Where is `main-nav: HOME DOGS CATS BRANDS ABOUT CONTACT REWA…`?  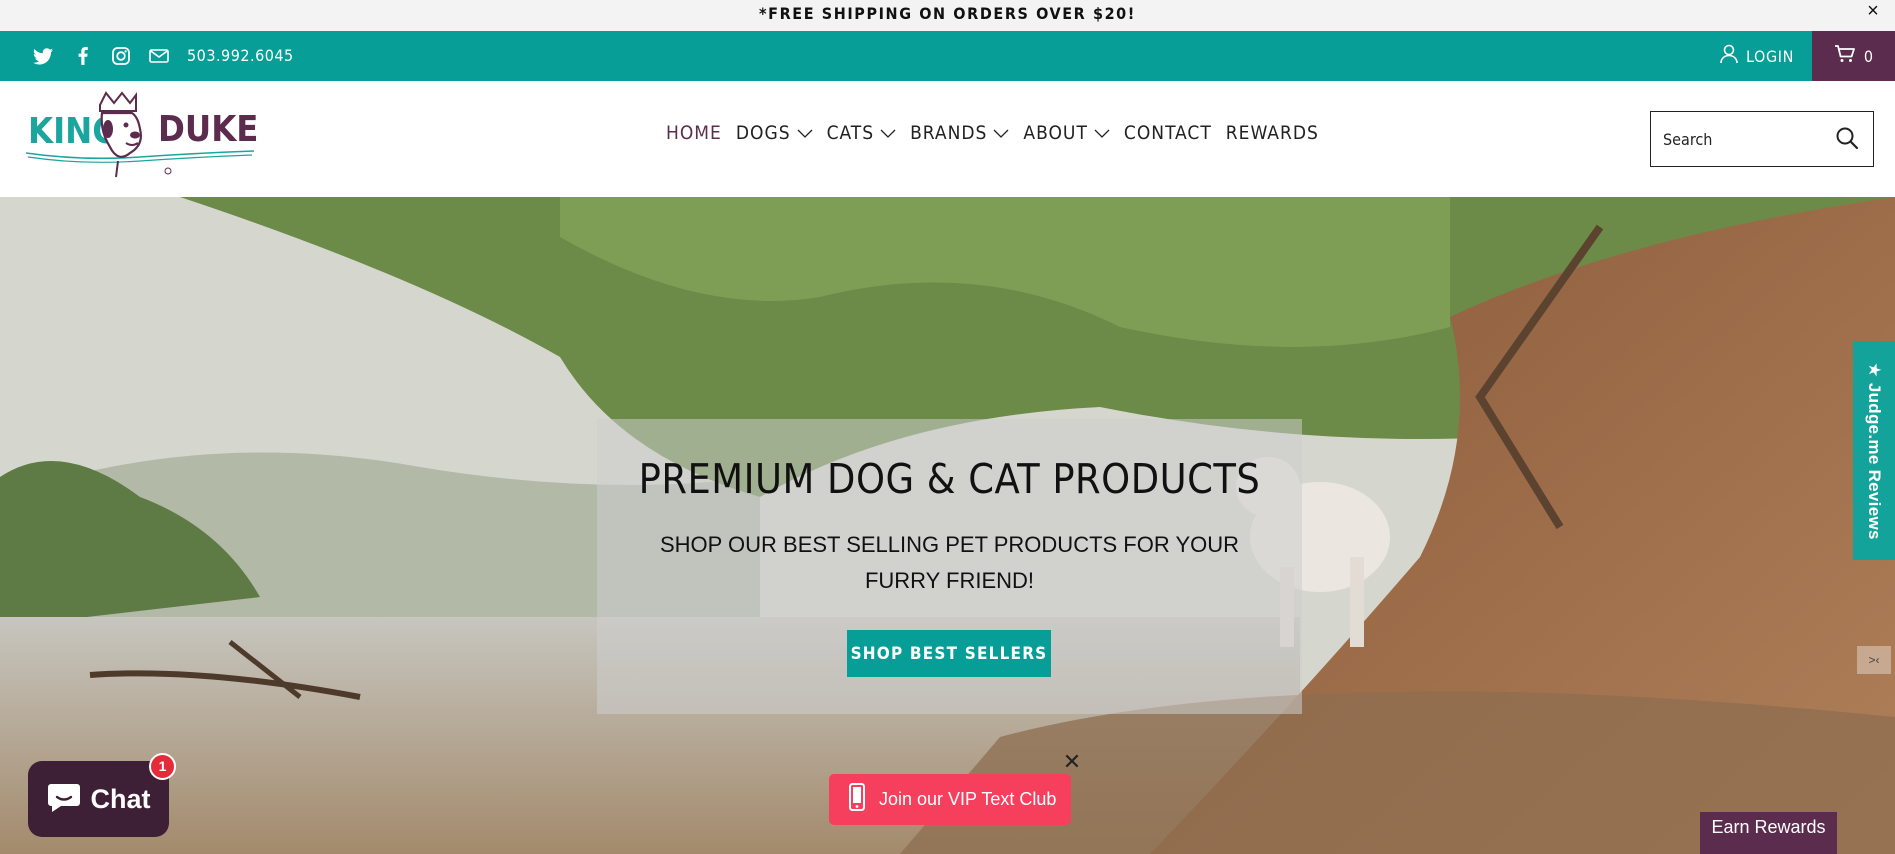 main-nav: HOME DOGS CATS BRANDS ABOUT CONTACT REWA… is located at coordinates (999, 133).